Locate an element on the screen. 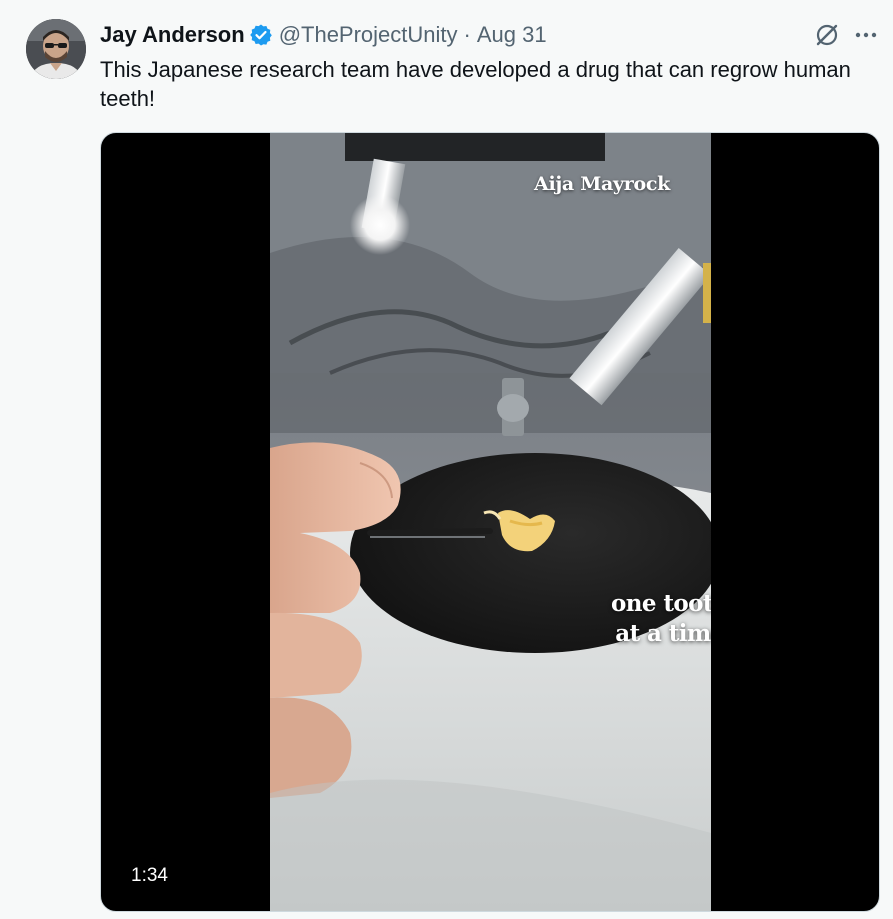  grok-icon is located at coordinates (827, 35).